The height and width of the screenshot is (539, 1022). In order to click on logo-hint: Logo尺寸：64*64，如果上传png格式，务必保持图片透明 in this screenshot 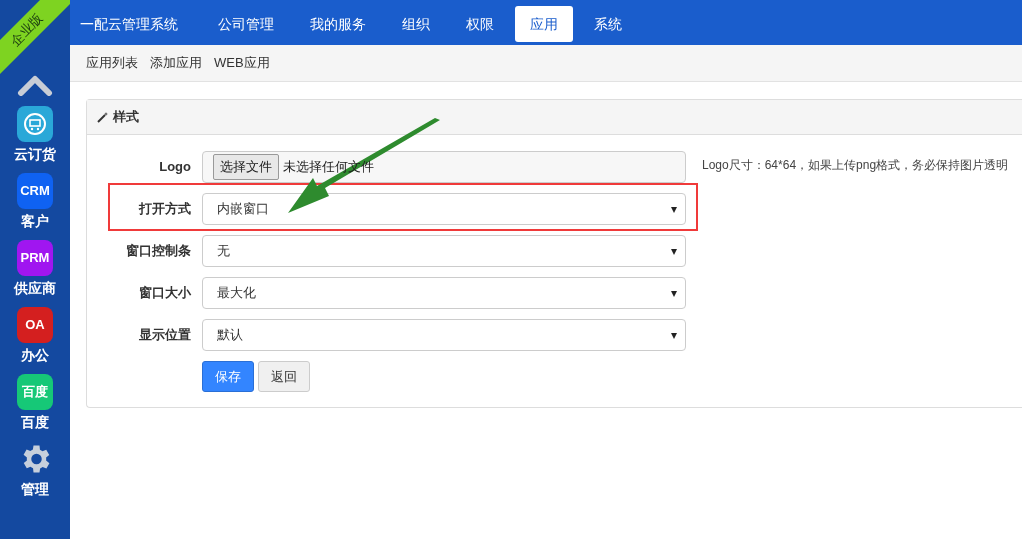, I will do `click(855, 165)`.